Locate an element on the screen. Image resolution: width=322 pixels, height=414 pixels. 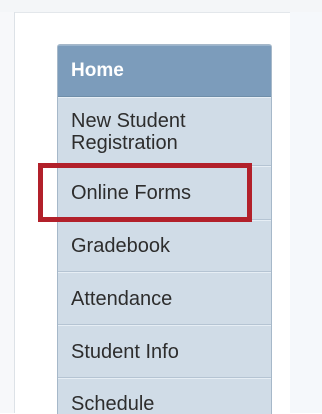
sidebar-item-attendance: Attendance is located at coordinates (164, 298).